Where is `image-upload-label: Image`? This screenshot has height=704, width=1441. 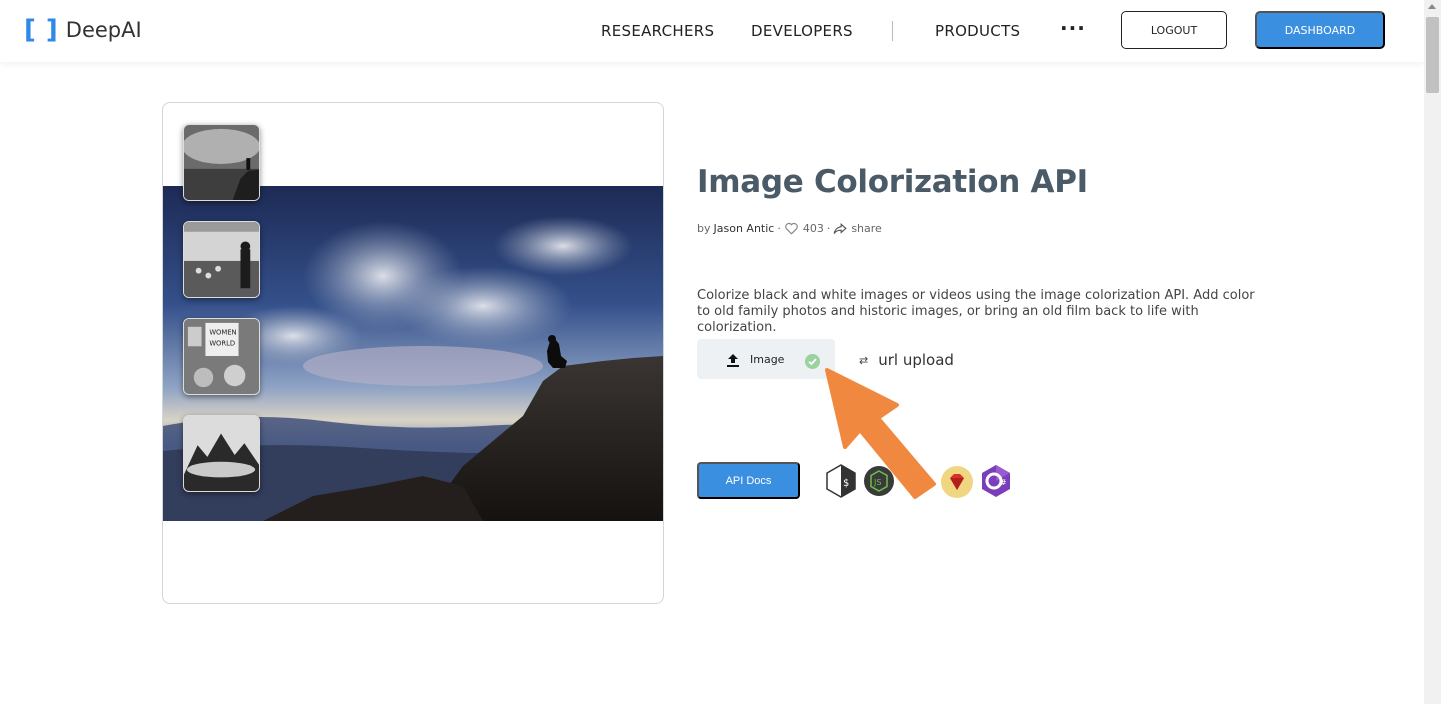 image-upload-label: Image is located at coordinates (767, 359).